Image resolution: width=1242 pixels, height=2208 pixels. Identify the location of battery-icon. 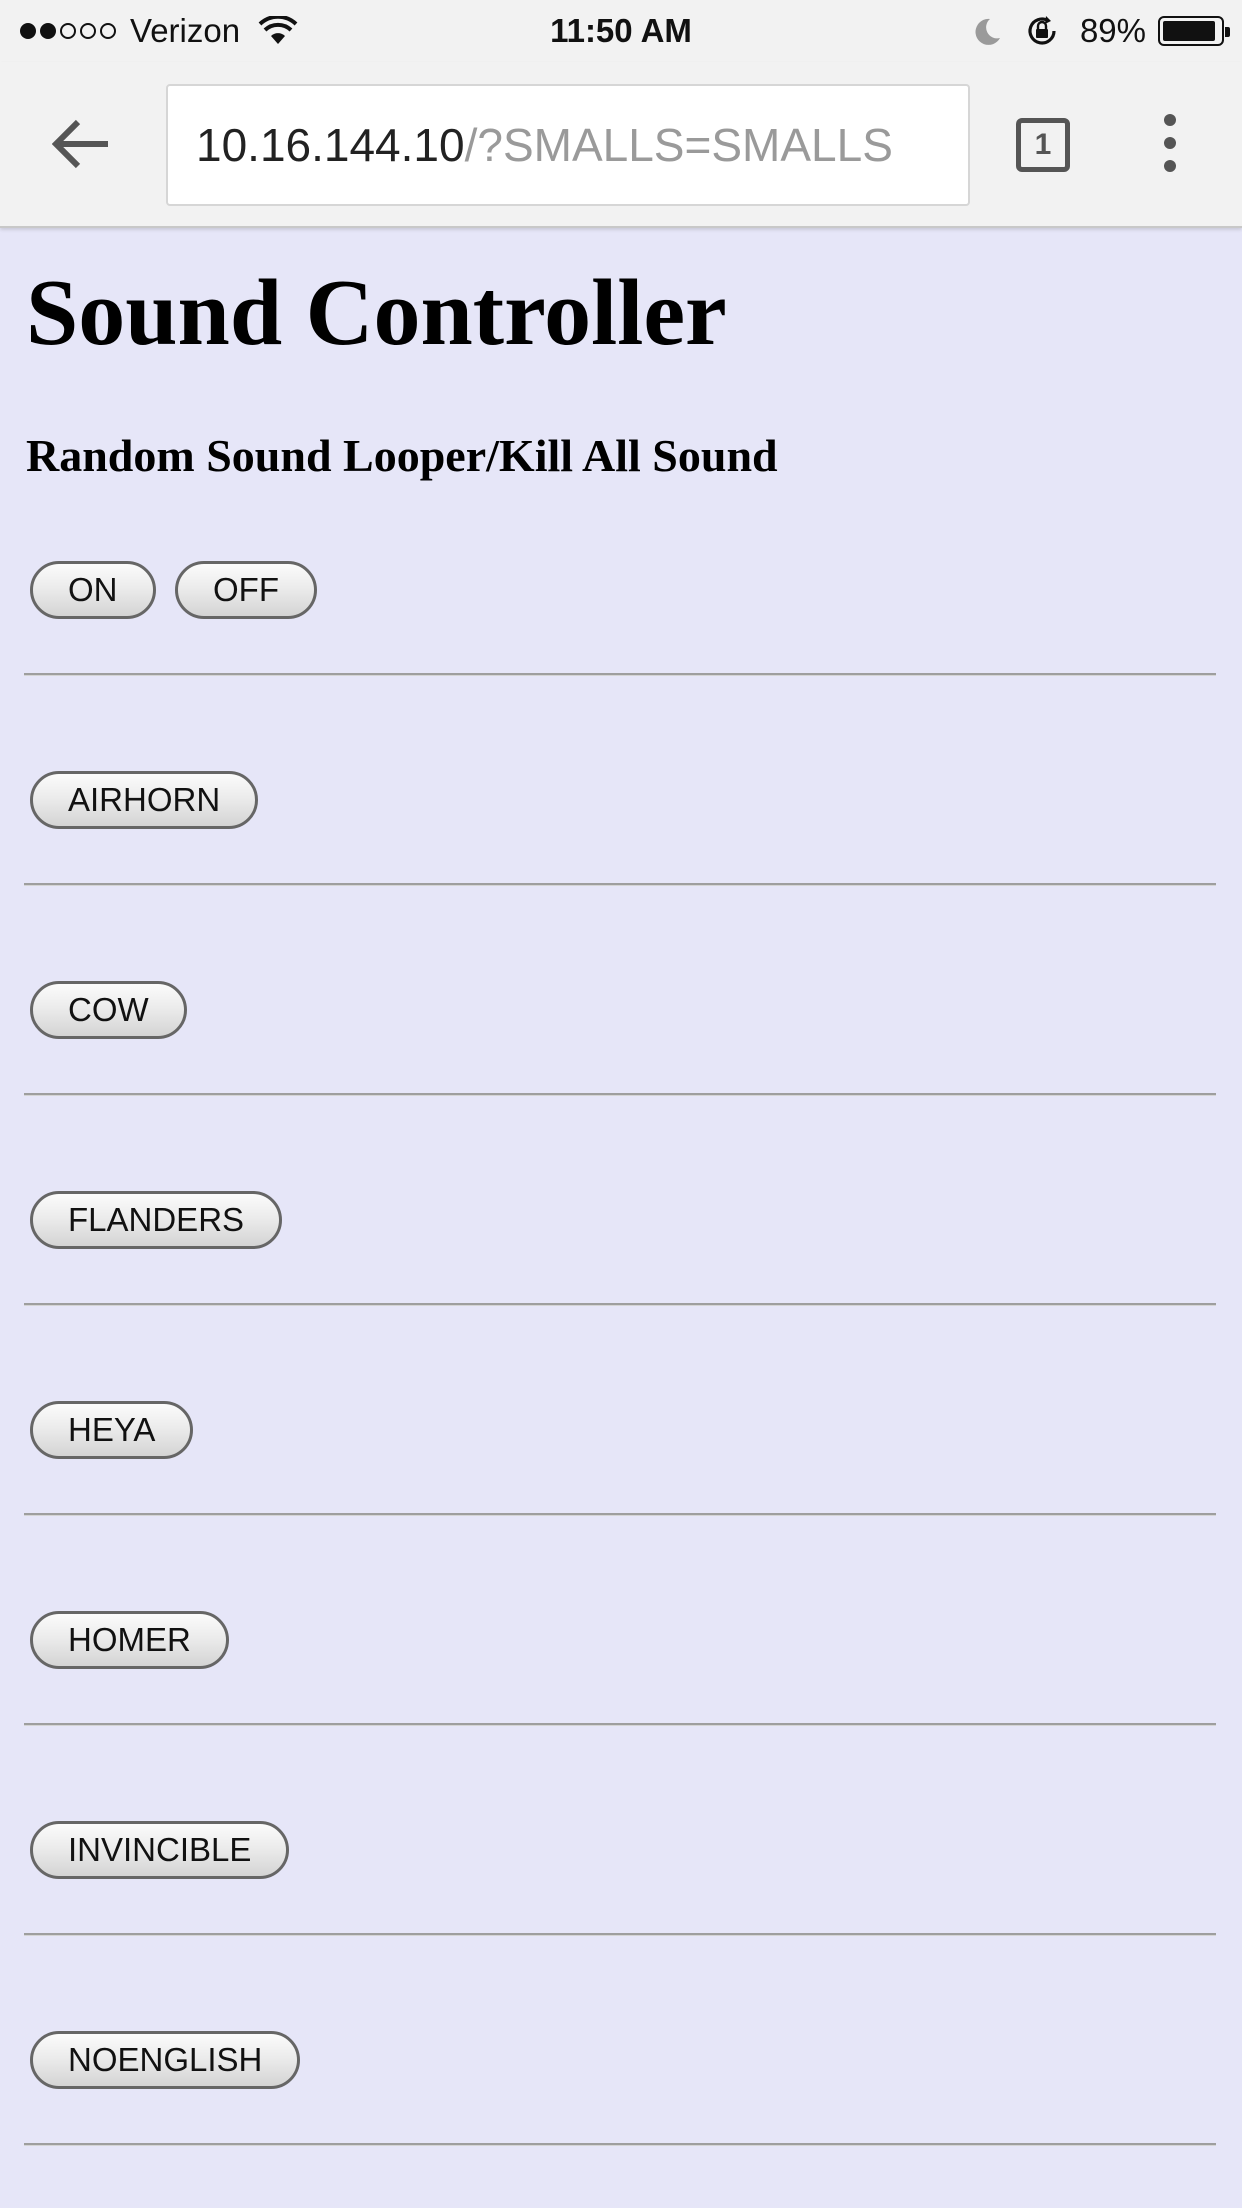
(1194, 31).